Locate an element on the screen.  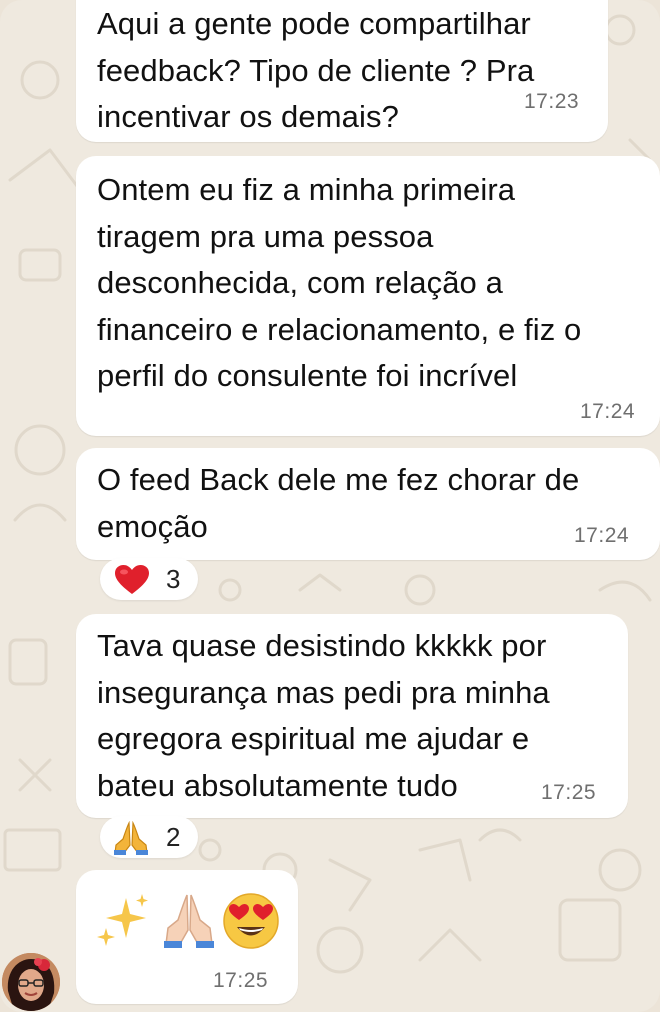
reaction-pill: 3 is located at coordinates (149, 579).